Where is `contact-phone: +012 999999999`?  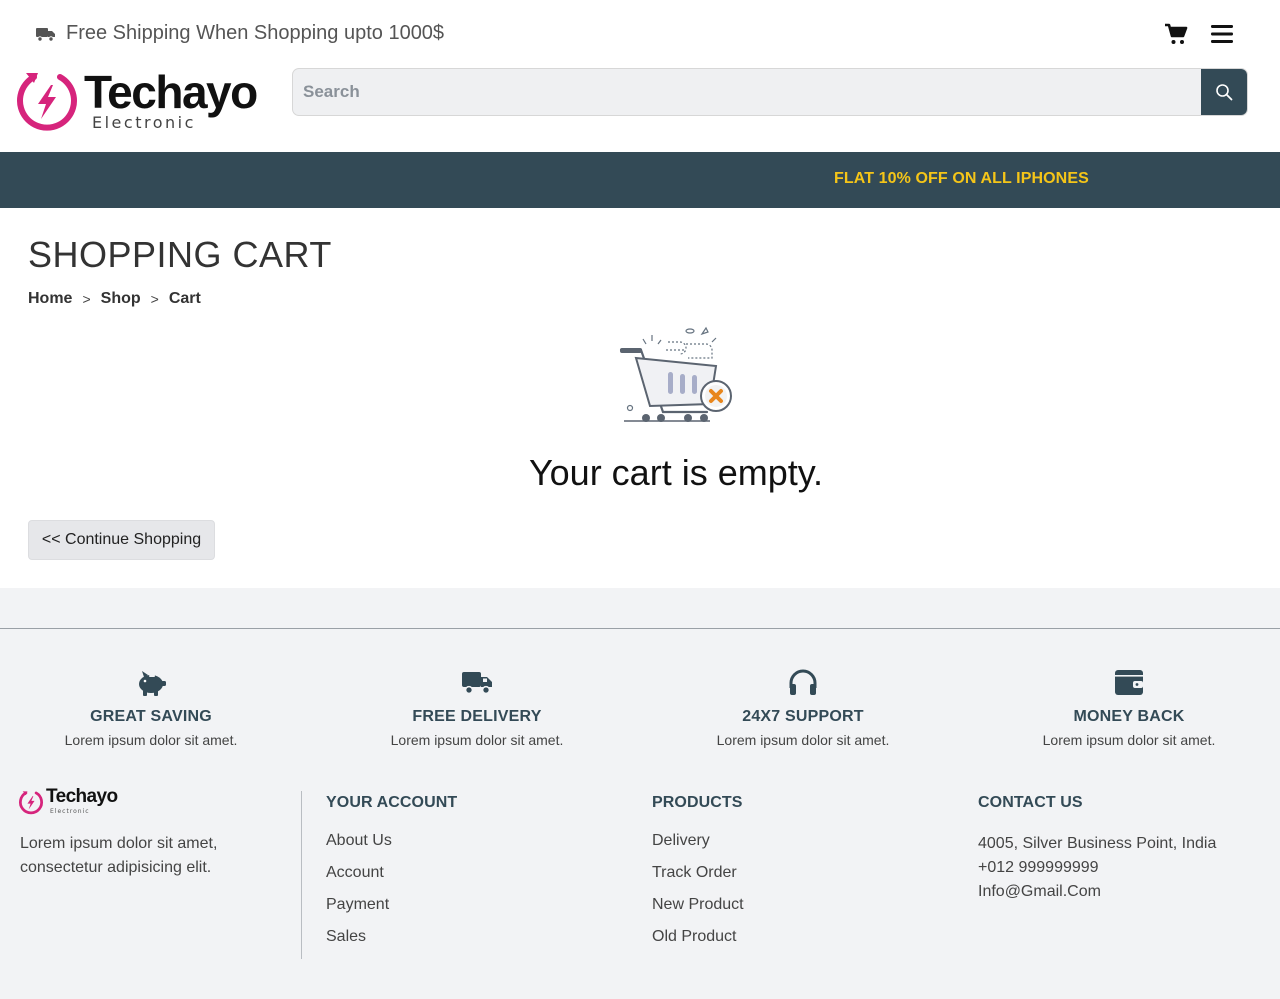
contact-phone: +012 999999999 is located at coordinates (1097, 868).